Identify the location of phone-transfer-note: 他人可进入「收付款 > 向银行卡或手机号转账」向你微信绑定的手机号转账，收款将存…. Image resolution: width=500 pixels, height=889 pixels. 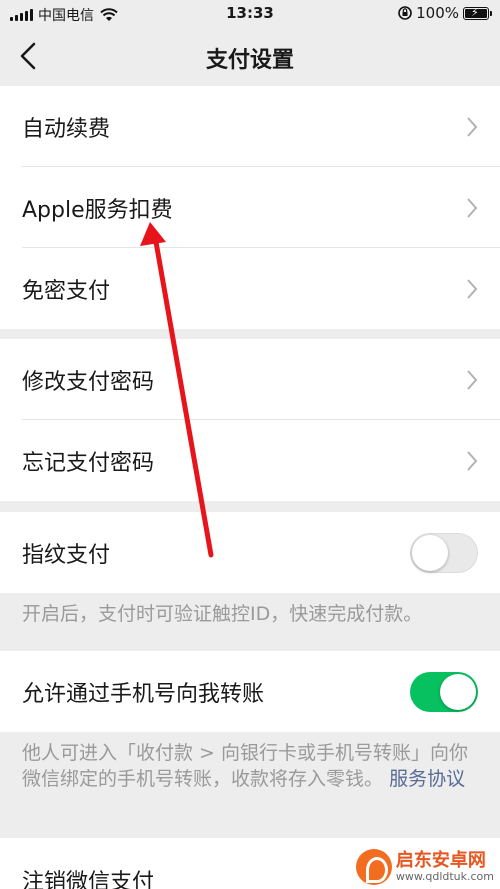
(252, 766).